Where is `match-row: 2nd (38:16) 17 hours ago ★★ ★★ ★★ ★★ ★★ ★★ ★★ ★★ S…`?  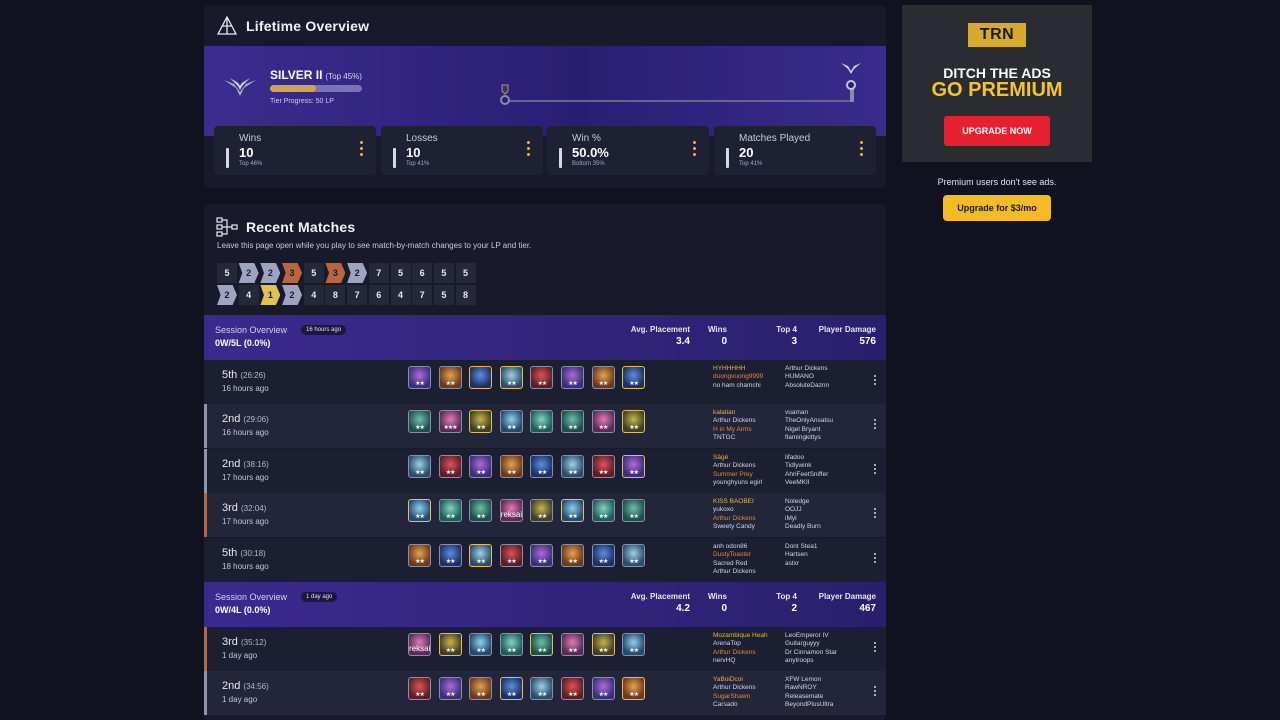 match-row: 2nd (38:16) 17 hours ago ★★ ★★ ★★ ★★ ★★ ★★ ★★ ★★ S… is located at coordinates (545, 471).